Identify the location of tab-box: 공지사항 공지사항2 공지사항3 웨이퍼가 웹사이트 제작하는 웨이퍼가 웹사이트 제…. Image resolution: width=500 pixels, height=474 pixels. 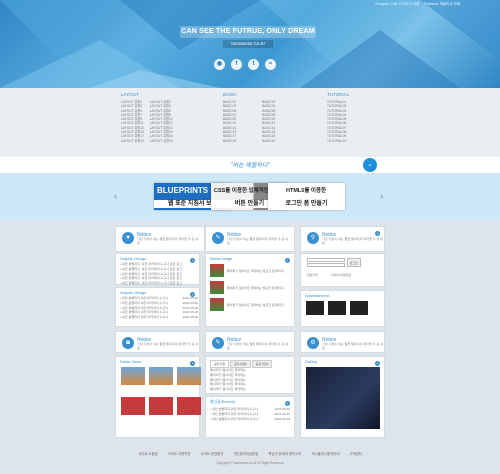
(250, 375).